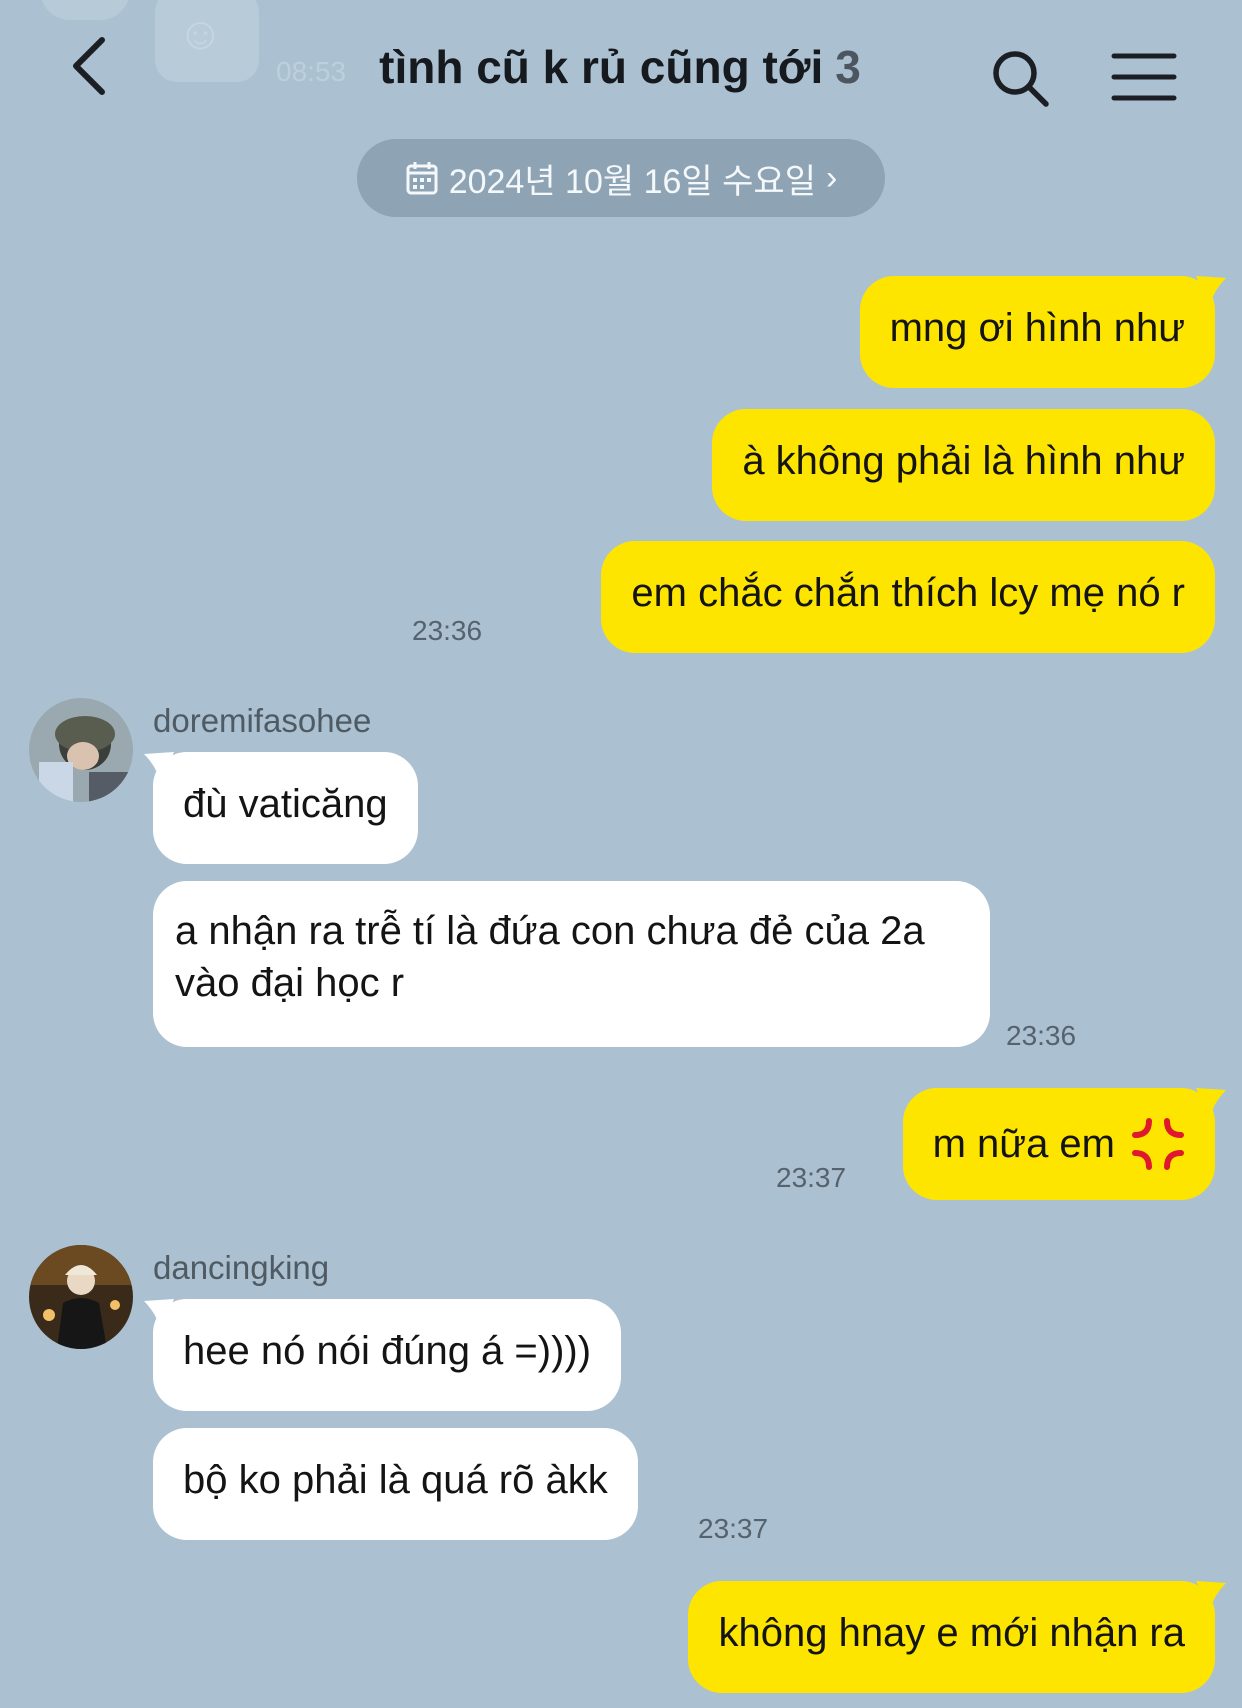  I want to click on chat-title-text: tình cũ k rủ cũng tới, so click(601, 67).